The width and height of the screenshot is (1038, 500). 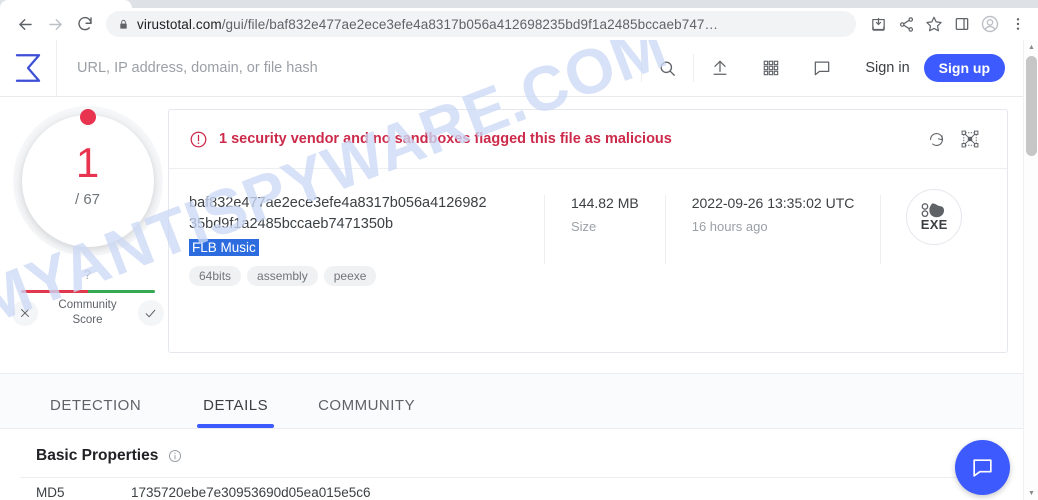 What do you see at coordinates (87, 117) in the screenshot?
I see `gauge-marker-dot` at bounding box center [87, 117].